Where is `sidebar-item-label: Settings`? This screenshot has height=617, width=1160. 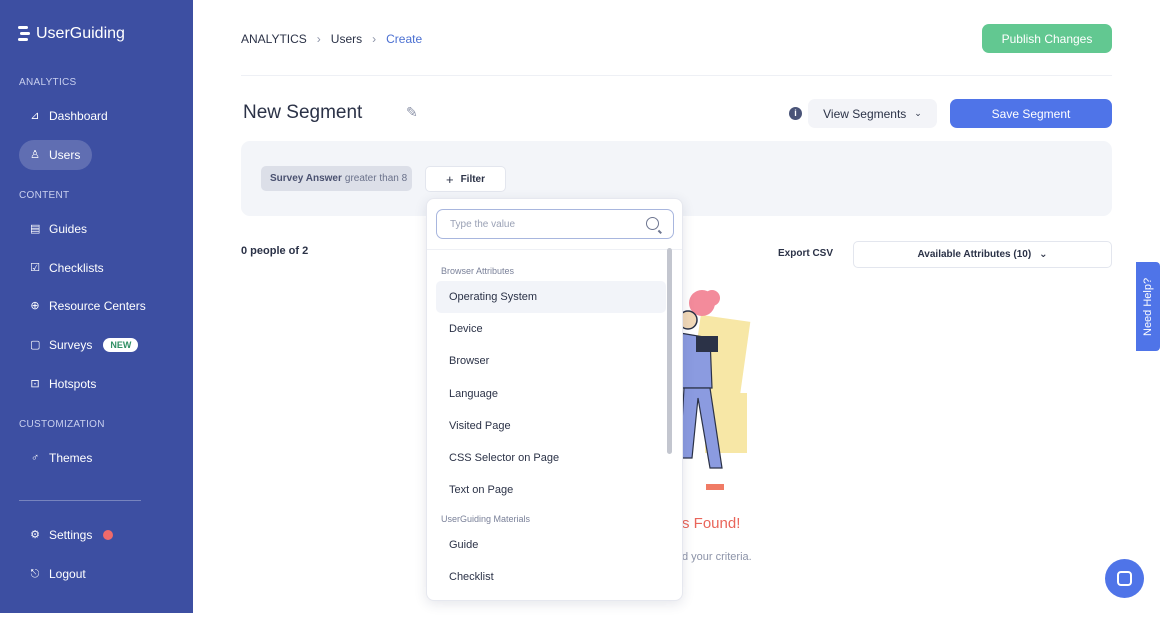
sidebar-item-label: Settings is located at coordinates (71, 535).